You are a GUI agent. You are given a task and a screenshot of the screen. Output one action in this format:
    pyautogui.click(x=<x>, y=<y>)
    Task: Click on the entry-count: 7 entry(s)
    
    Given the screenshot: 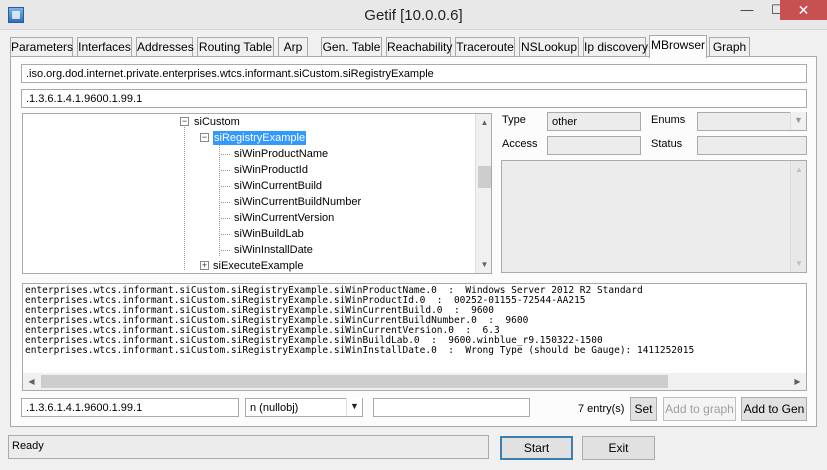 What is the action you would take?
    pyautogui.click(x=601, y=409)
    